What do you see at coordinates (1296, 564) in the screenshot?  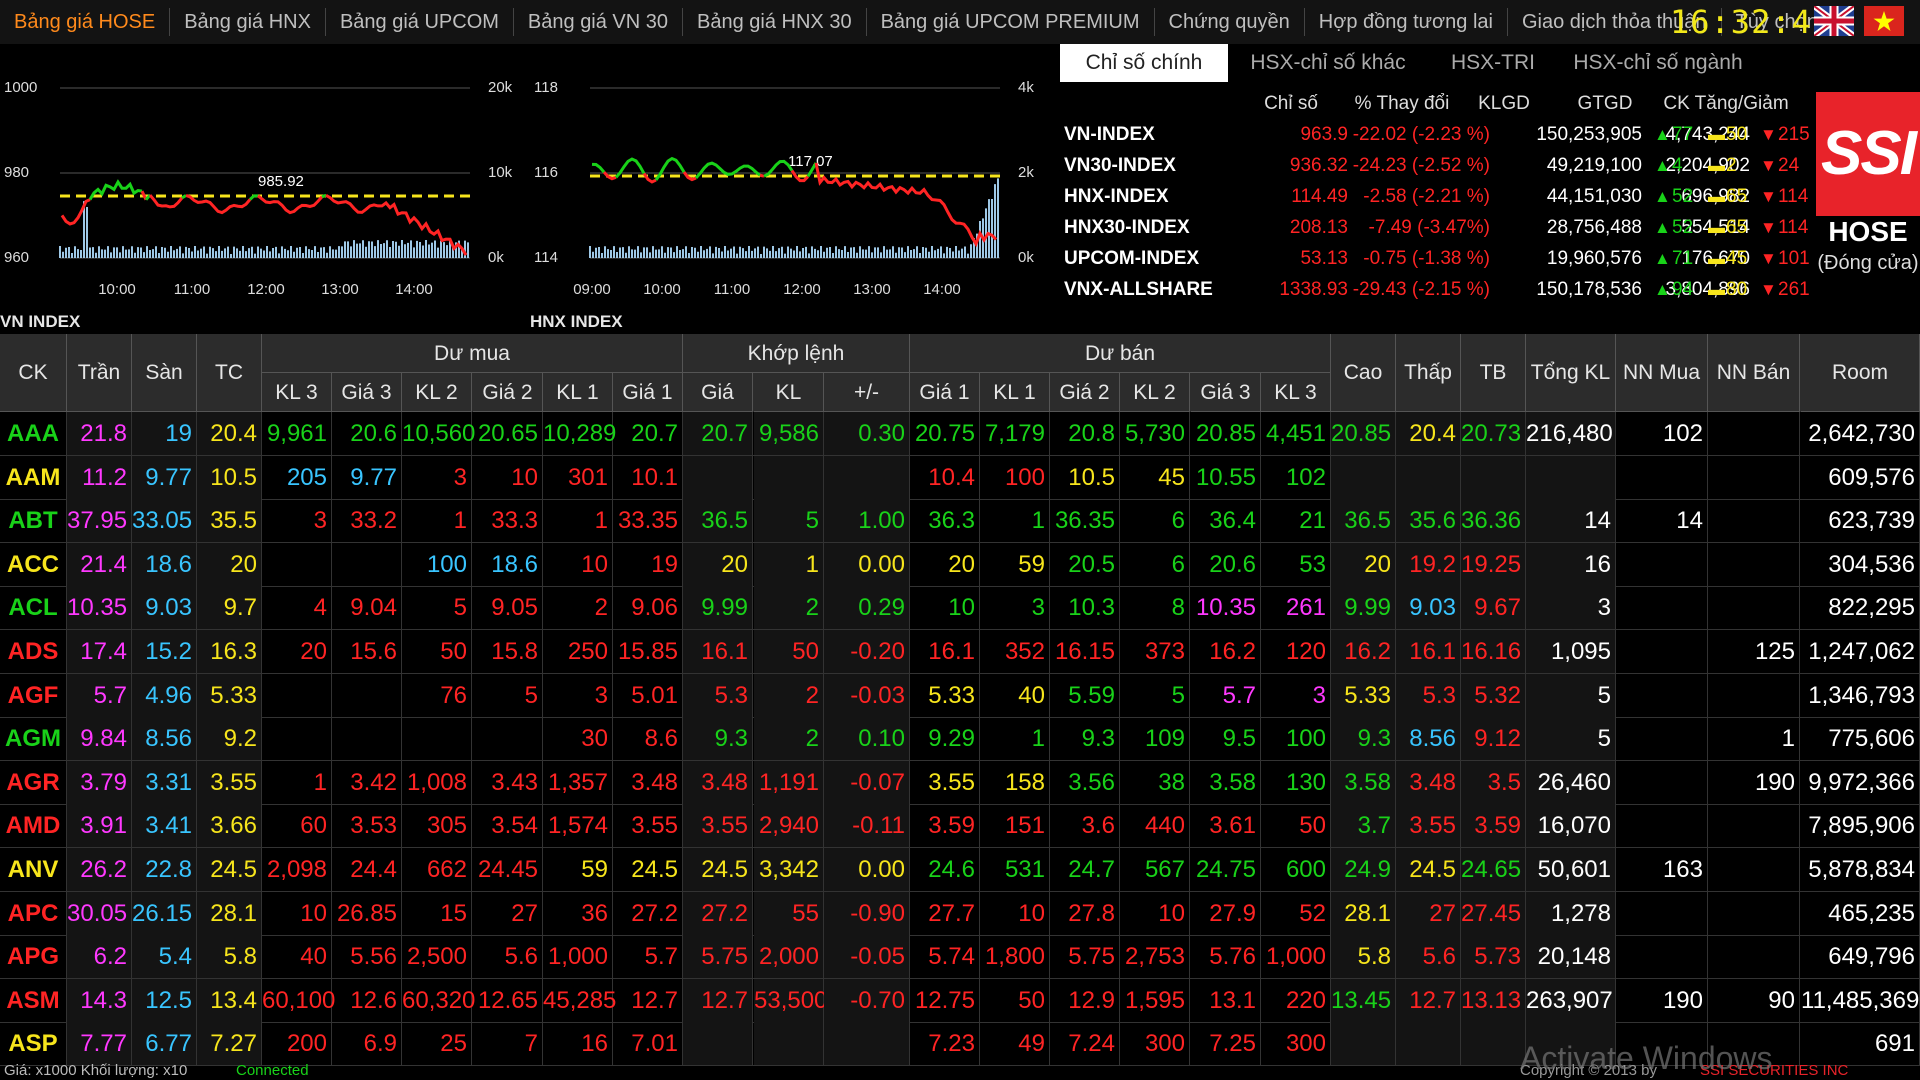 I see `ask-cell: 53` at bounding box center [1296, 564].